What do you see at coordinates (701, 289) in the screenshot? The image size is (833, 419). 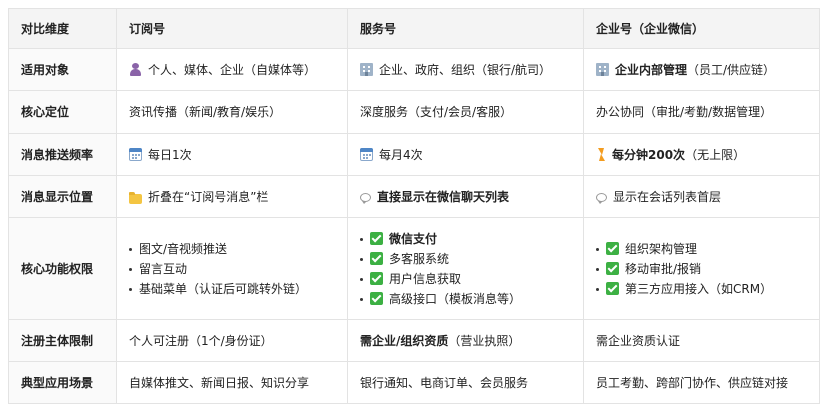 I see `list-item: 第三方应用接入（如CRM）` at bounding box center [701, 289].